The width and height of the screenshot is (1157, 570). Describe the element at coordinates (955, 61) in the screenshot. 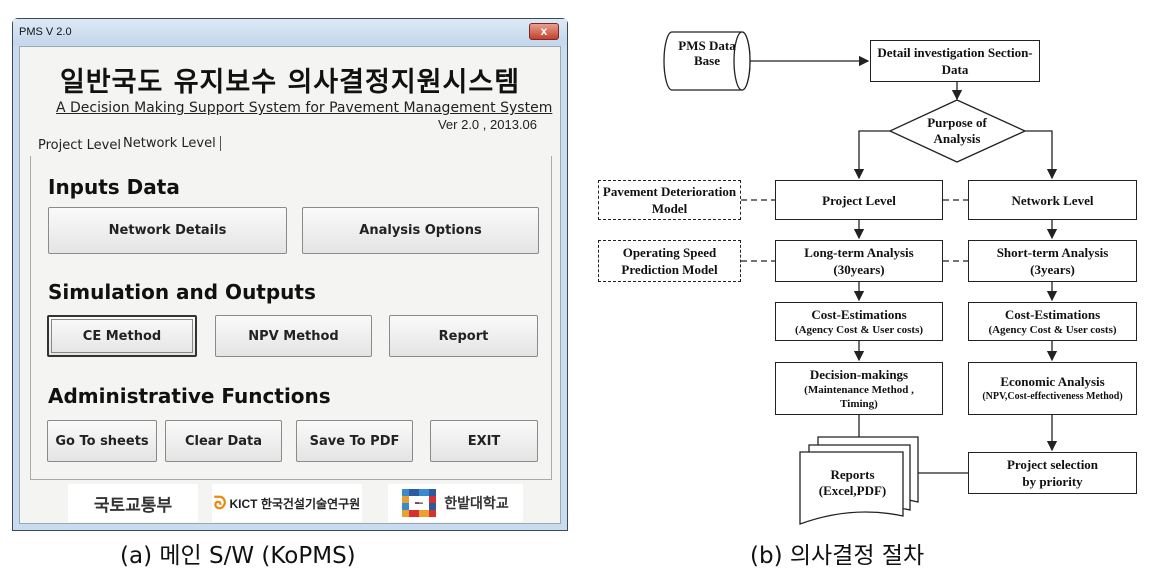

I see `detail-investigation-box: Detail investigation Section-Data` at that location.